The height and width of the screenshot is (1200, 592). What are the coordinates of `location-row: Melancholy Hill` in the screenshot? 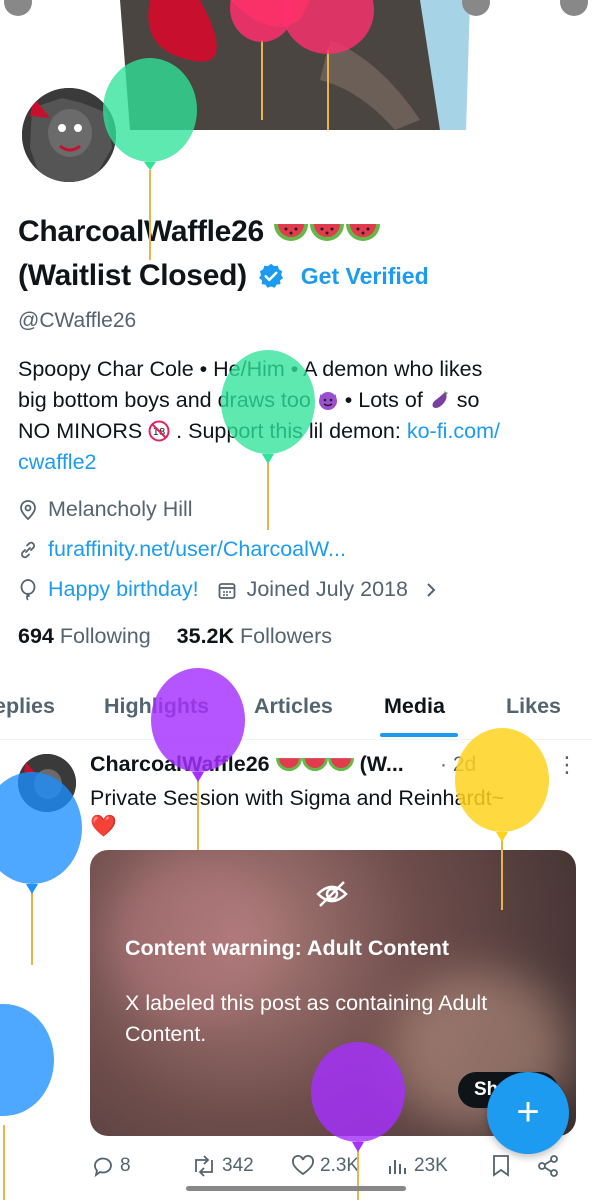 It's located at (105, 509).